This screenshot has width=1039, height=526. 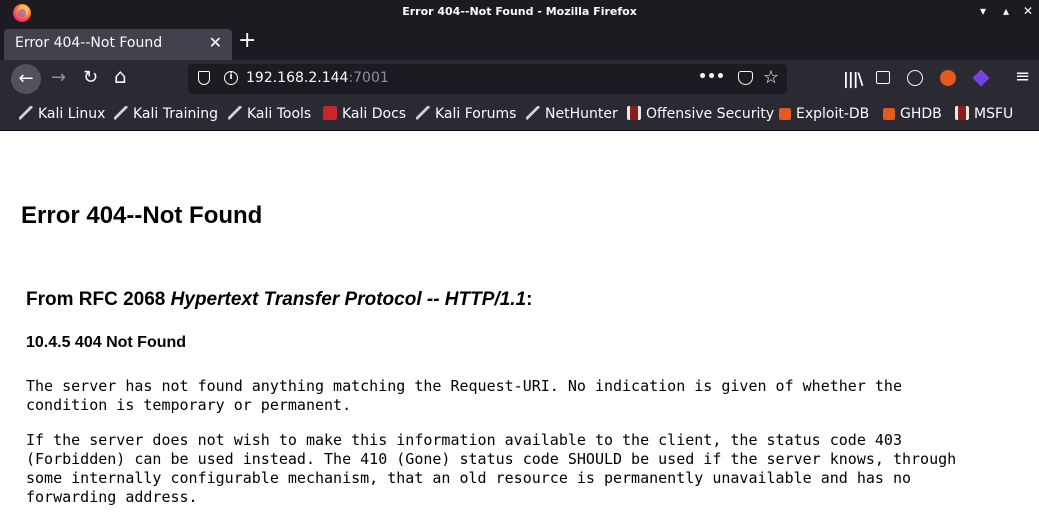 I want to click on url-bar: i 192.168.2.144:7001 ••• ☆, so click(x=487, y=79).